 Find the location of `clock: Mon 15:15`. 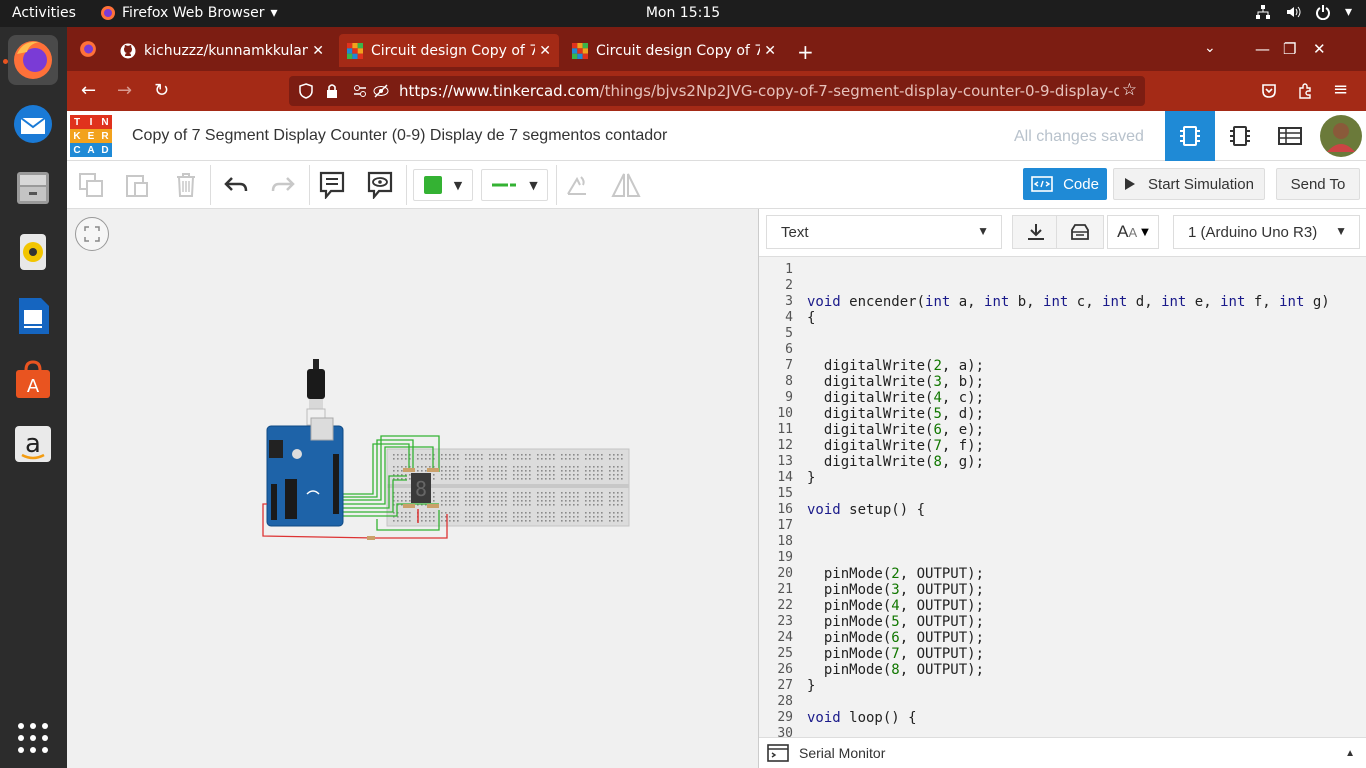

clock: Mon 15:15 is located at coordinates (683, 13).